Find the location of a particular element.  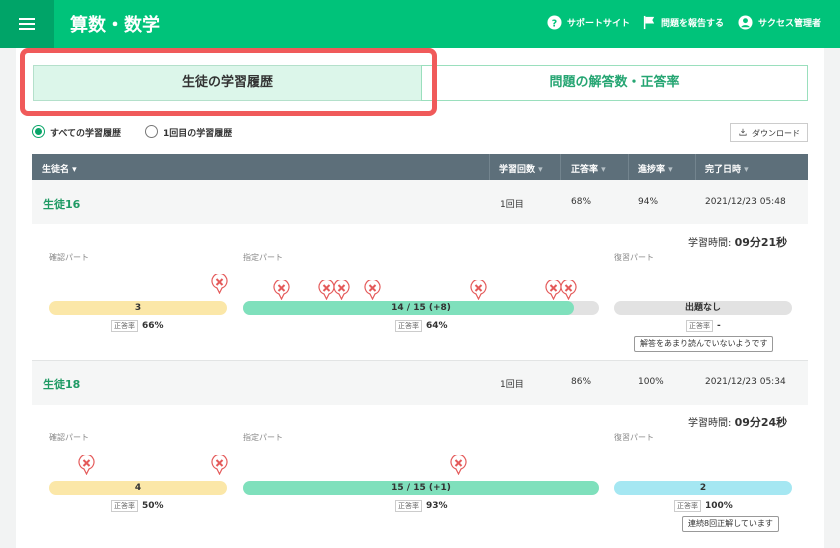

radio-all-history-label: すべての学習履歴 is located at coordinates (85, 132).